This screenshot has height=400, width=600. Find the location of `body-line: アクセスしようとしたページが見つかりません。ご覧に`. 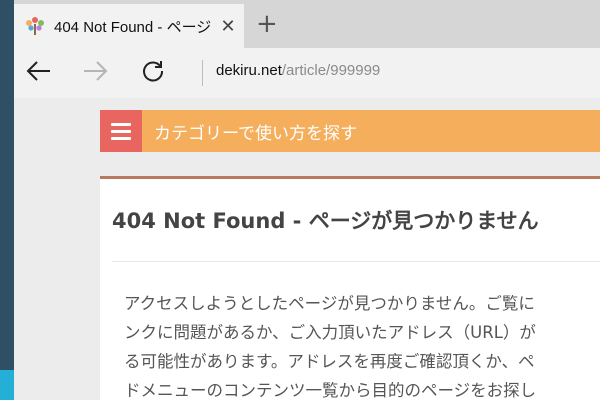

body-line: アクセスしようとしたページが見つかりません。ご覧に is located at coordinates (329, 303).